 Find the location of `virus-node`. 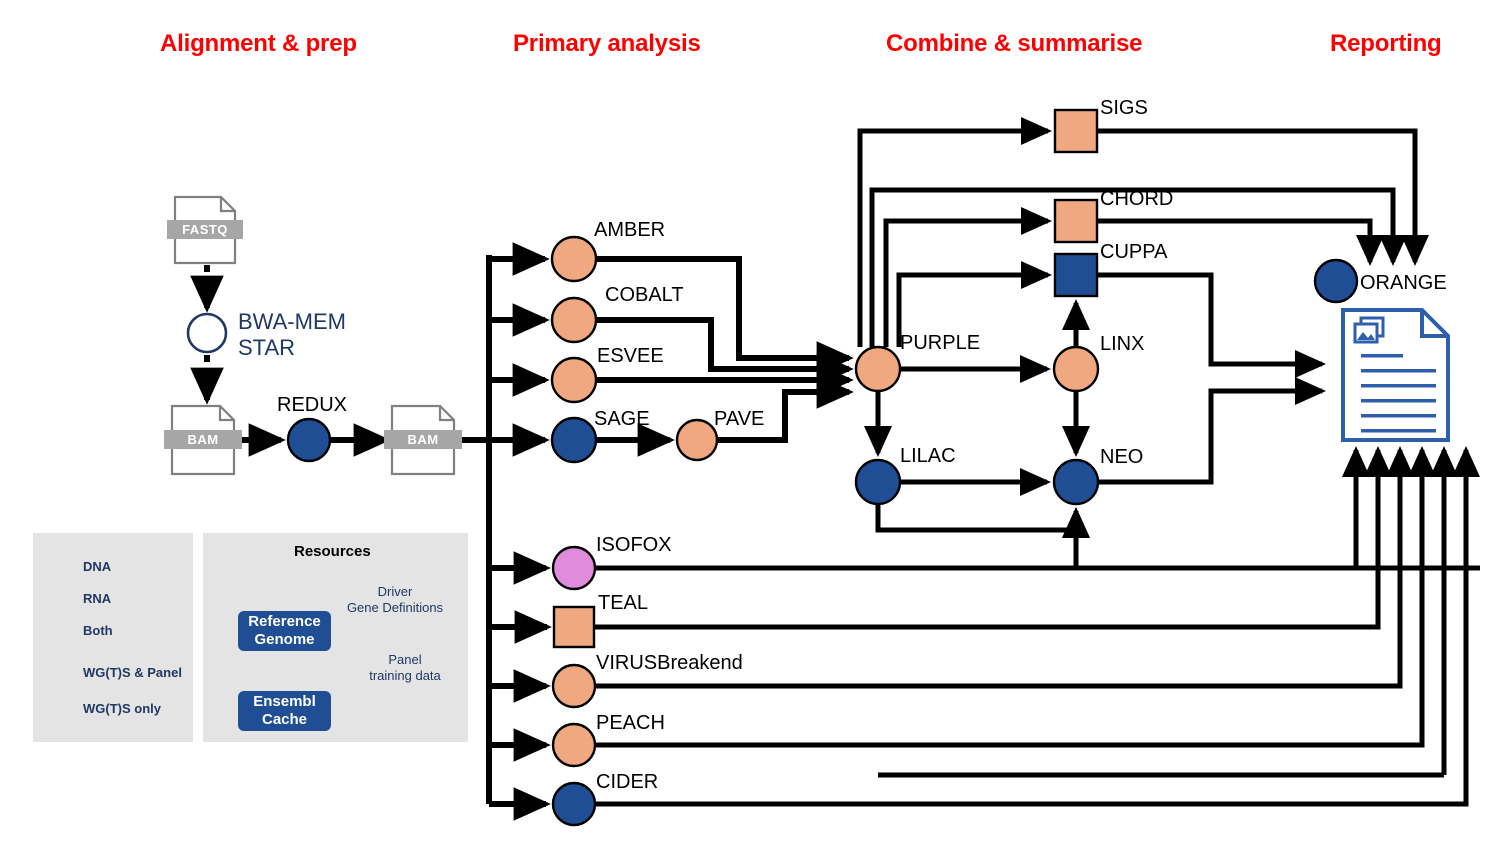

virus-node is located at coordinates (574, 686).